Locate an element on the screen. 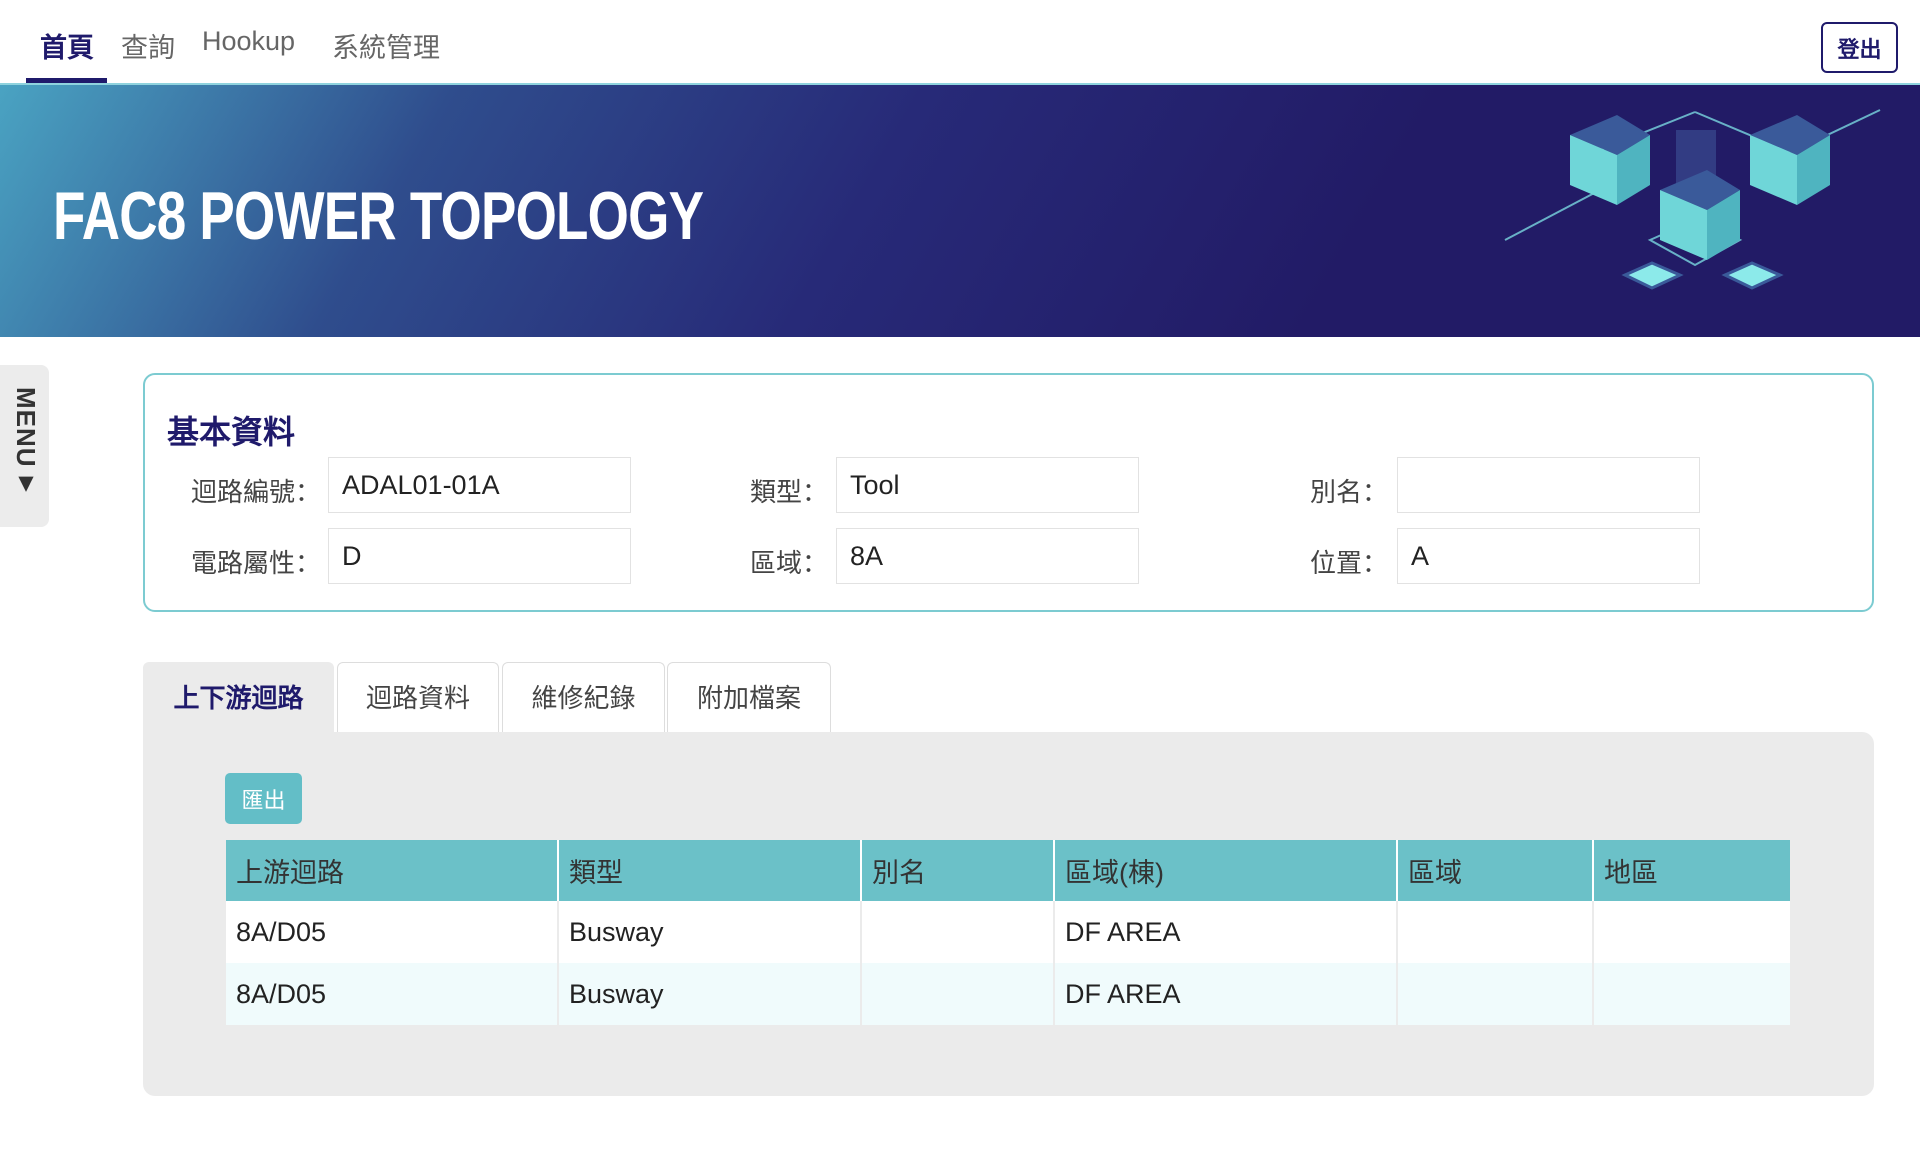  server-cube-right is located at coordinates (1790, 160).